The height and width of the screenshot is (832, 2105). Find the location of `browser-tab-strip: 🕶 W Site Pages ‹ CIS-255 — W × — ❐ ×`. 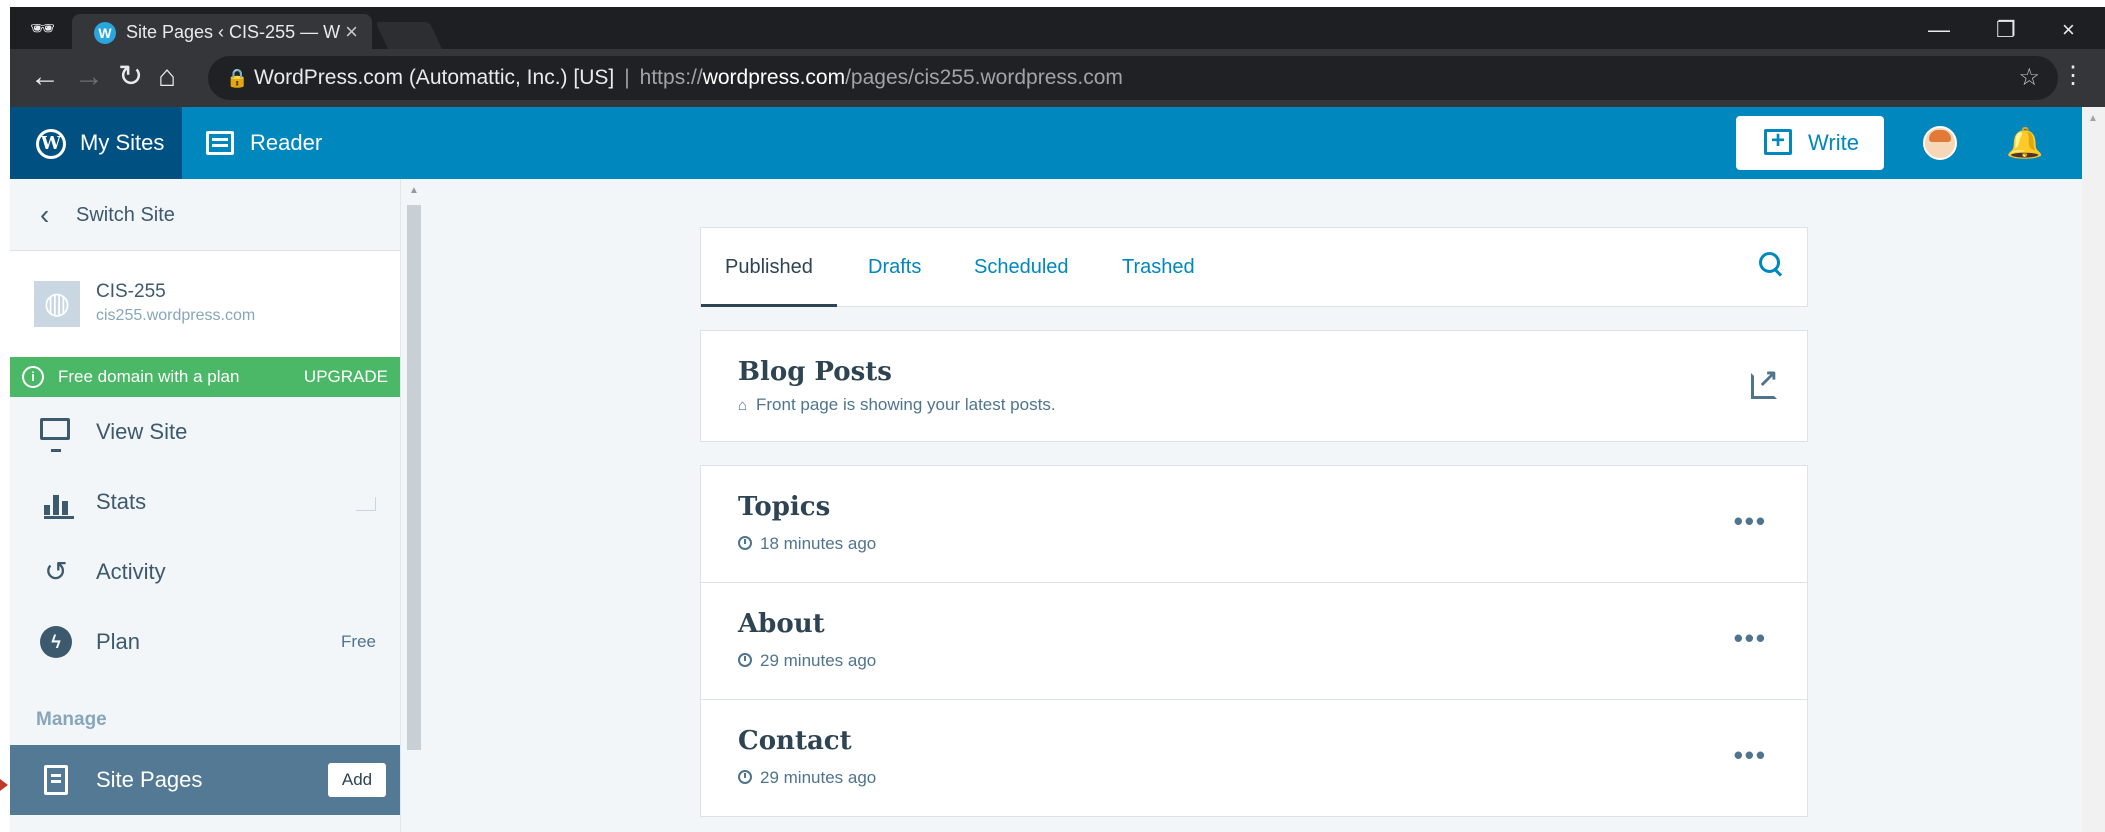

browser-tab-strip: 🕶 W Site Pages ‹ CIS-255 — W × — ❐ × is located at coordinates (1057, 28).